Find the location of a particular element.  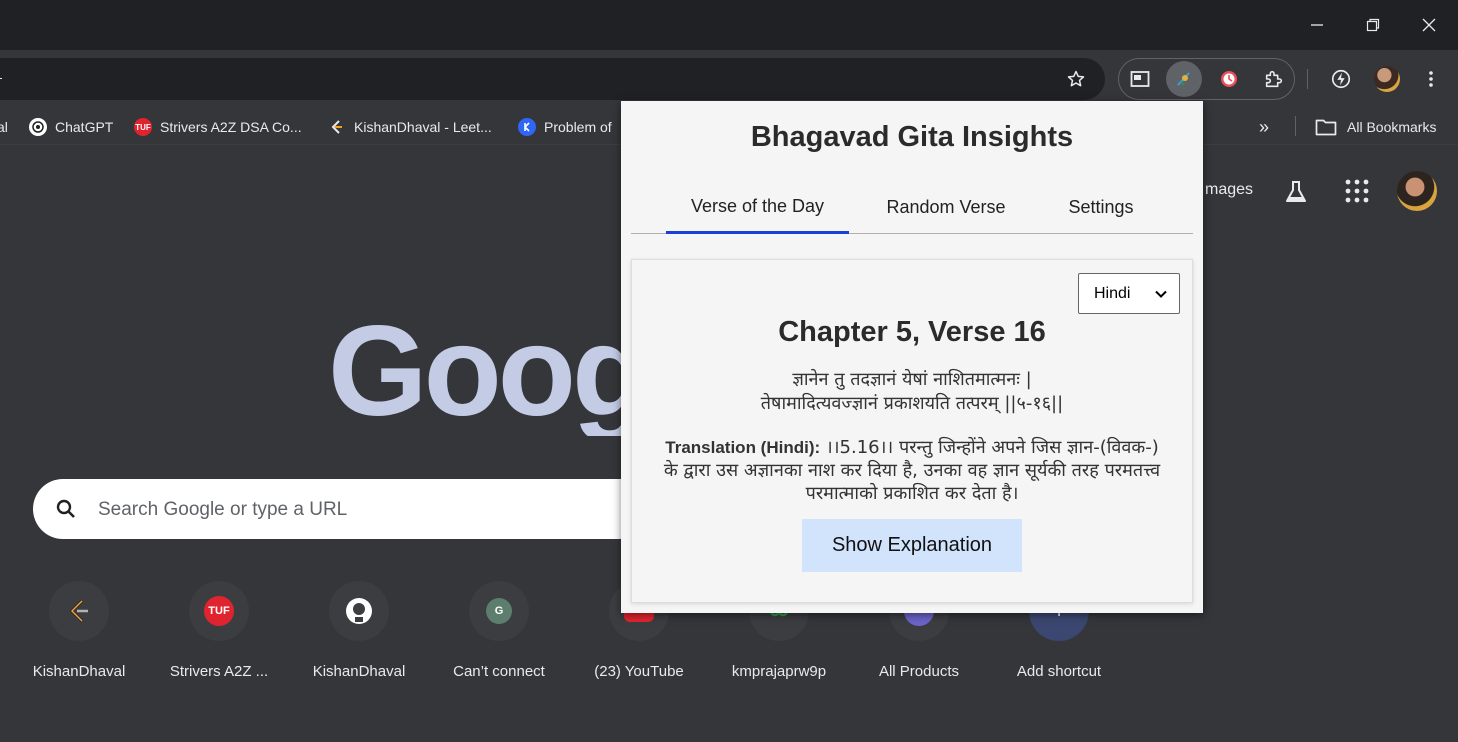

codechef-icon is located at coordinates (527, 127).